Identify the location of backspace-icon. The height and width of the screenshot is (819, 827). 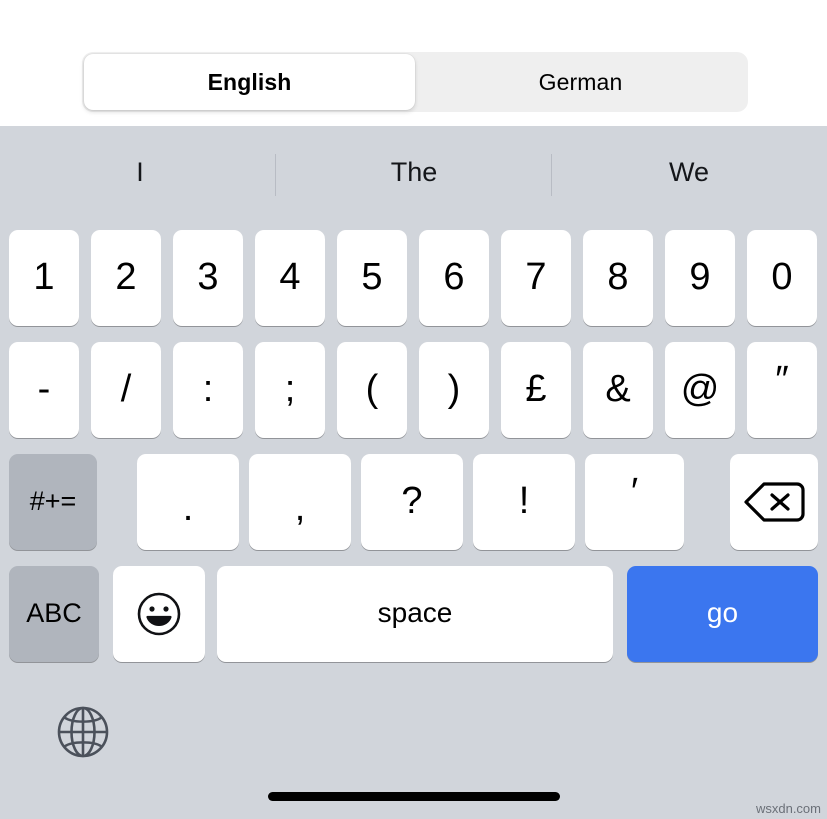
(774, 502).